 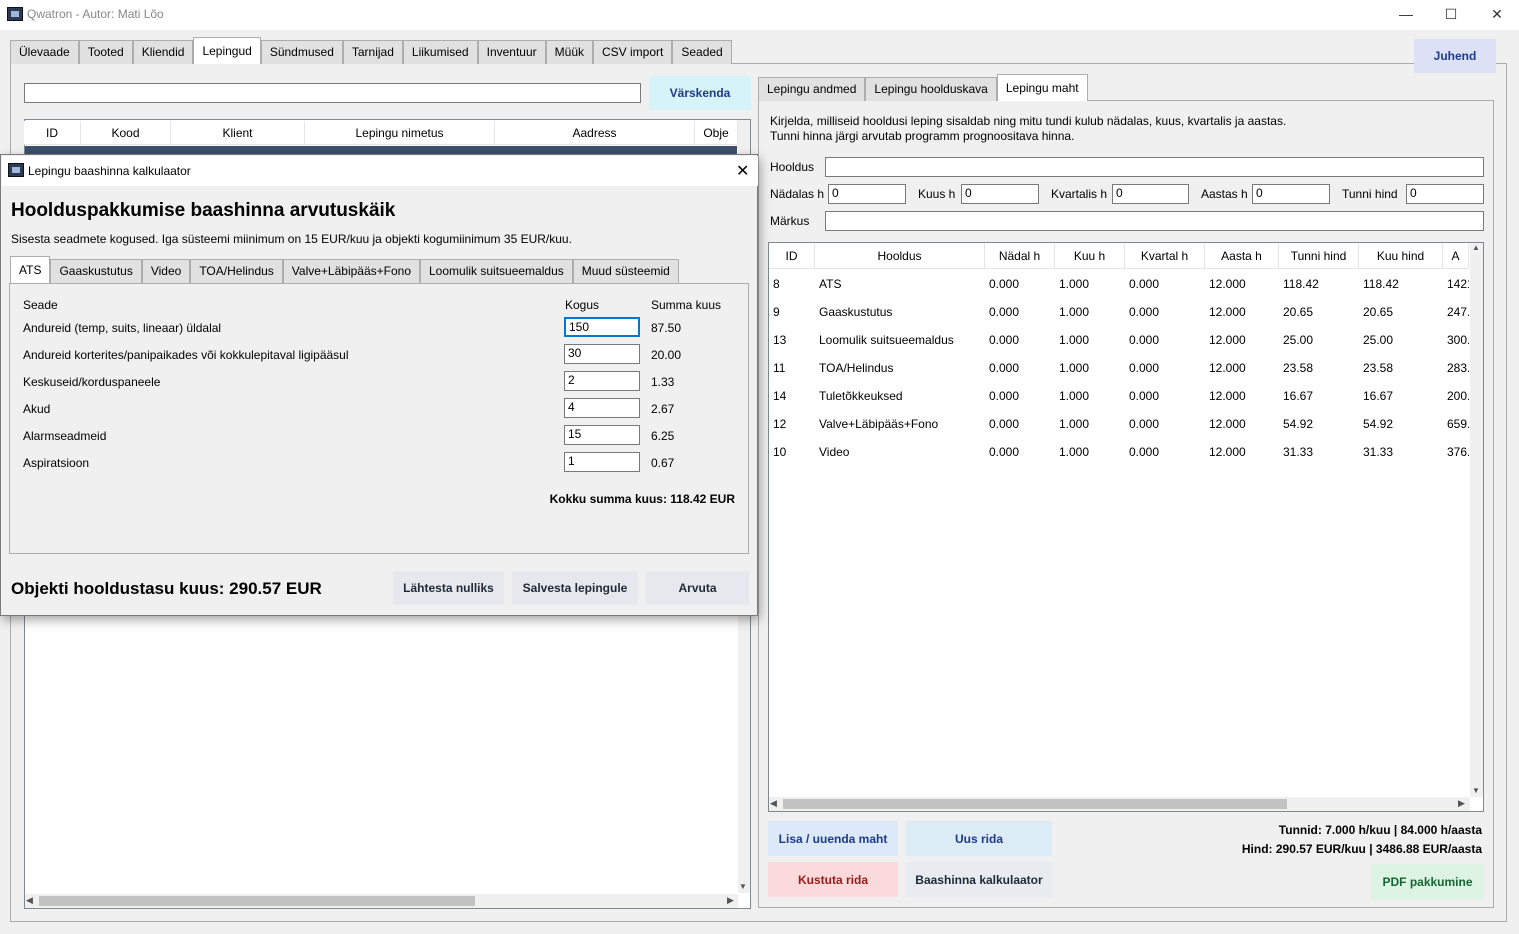 I want to click on tab-lepingu-andmed: Lepingu andmed, so click(x=812, y=89).